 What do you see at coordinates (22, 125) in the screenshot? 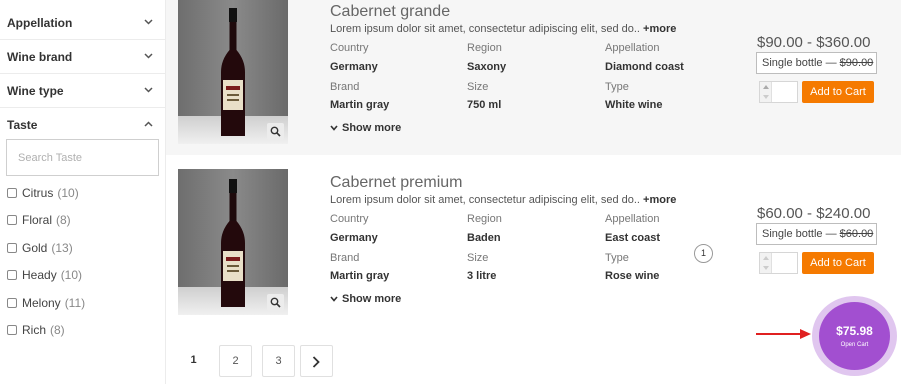
I see `filter-label: Taste` at bounding box center [22, 125].